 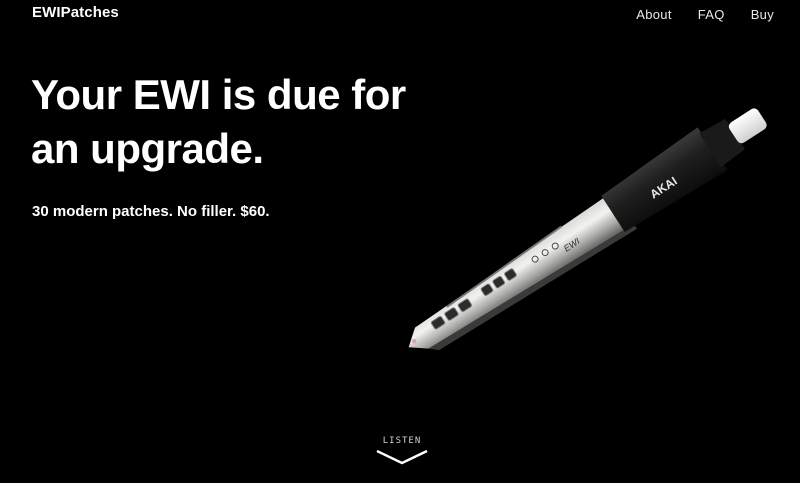 What do you see at coordinates (75, 12) in the screenshot?
I see `brand-logo: EWIPatches` at bounding box center [75, 12].